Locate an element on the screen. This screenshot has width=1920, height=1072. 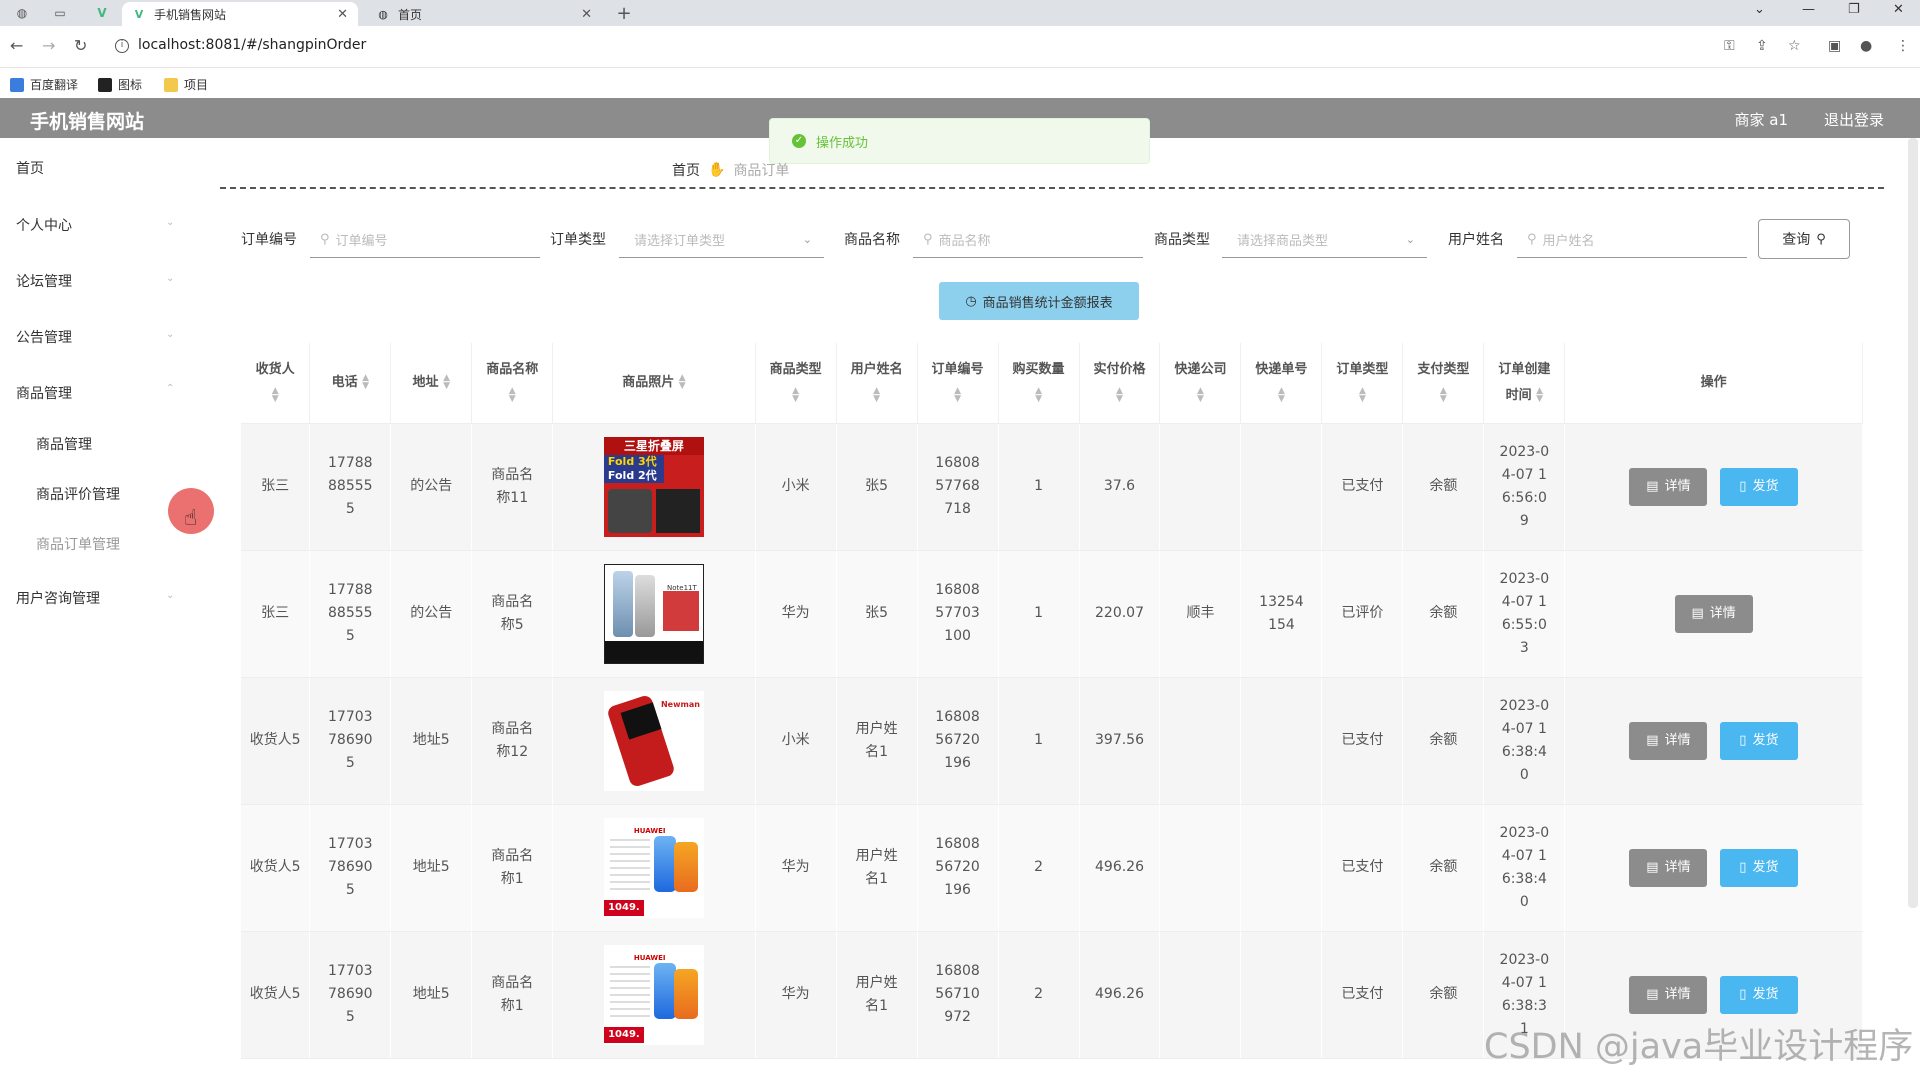
sidebar-sub-reviews: 商品评价管理 is located at coordinates (78, 494).